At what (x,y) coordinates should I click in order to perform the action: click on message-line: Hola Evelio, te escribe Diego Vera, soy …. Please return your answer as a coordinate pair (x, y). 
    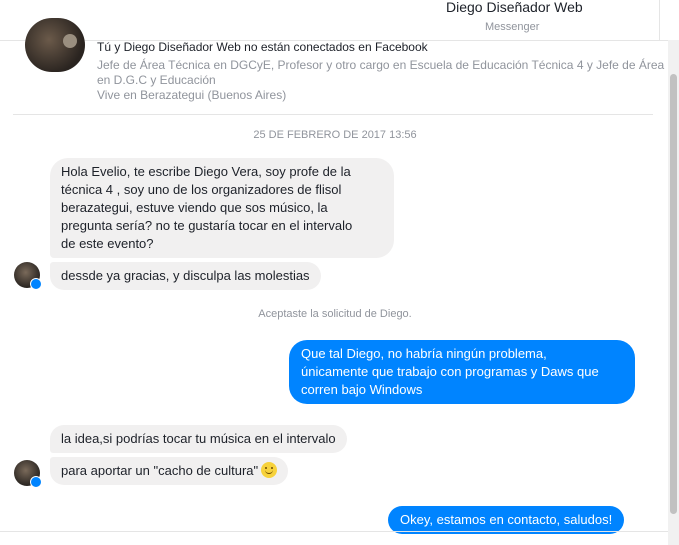
    Looking at the image, I should click on (206, 171).